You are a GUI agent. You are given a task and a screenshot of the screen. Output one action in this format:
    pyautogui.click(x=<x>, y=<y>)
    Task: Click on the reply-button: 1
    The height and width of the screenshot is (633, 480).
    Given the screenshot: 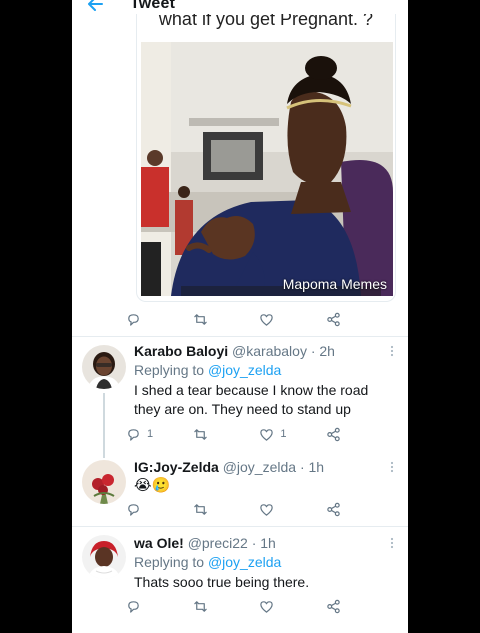 What is the action you would take?
    pyautogui.click(x=146, y=434)
    